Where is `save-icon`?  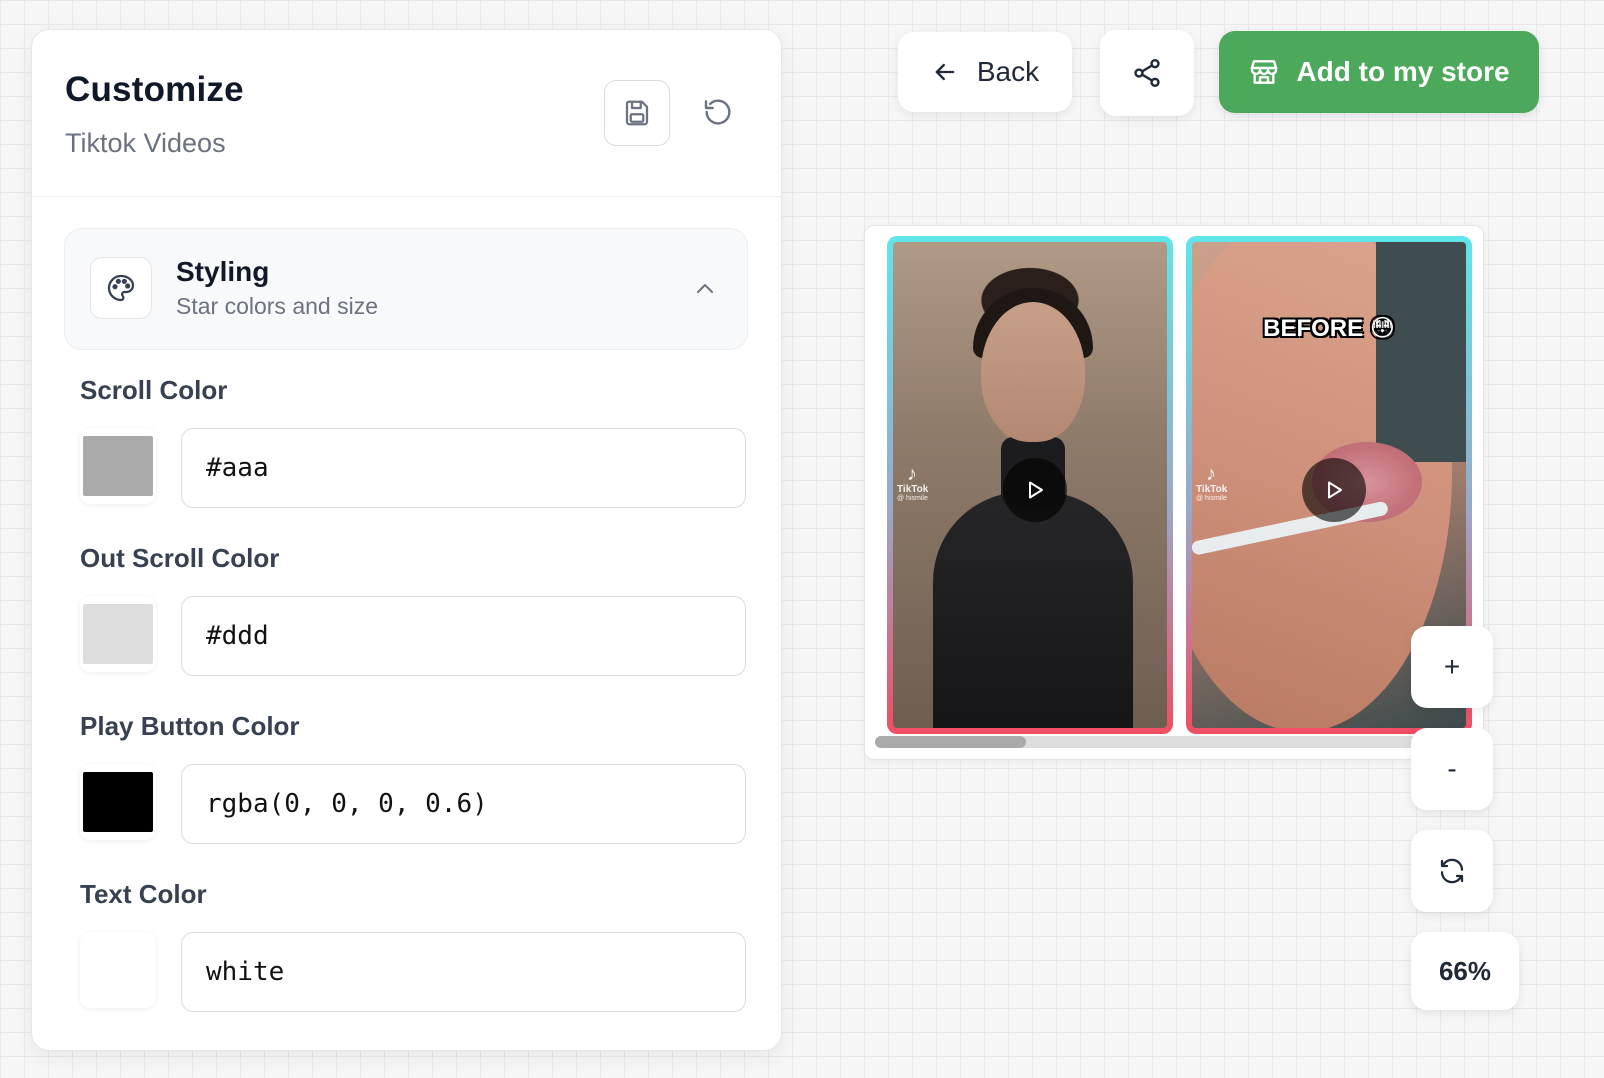 save-icon is located at coordinates (637, 113).